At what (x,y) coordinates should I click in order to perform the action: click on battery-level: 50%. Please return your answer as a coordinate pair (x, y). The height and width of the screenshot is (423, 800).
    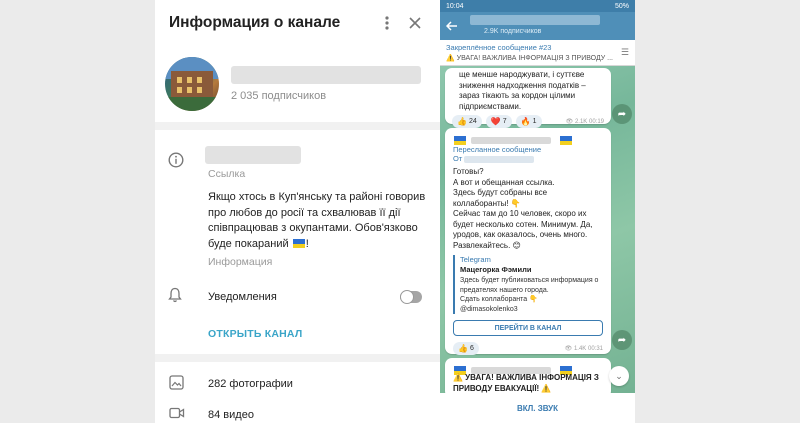
    Looking at the image, I should click on (621, 6).